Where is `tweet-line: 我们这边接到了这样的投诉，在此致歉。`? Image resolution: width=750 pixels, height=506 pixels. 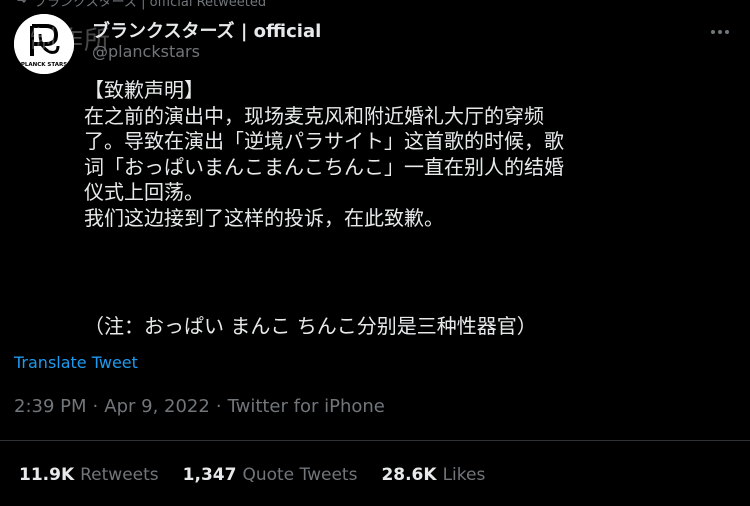 tweet-line: 我们这边接到了这样的投诉，在此致歉。 is located at coordinates (264, 217).